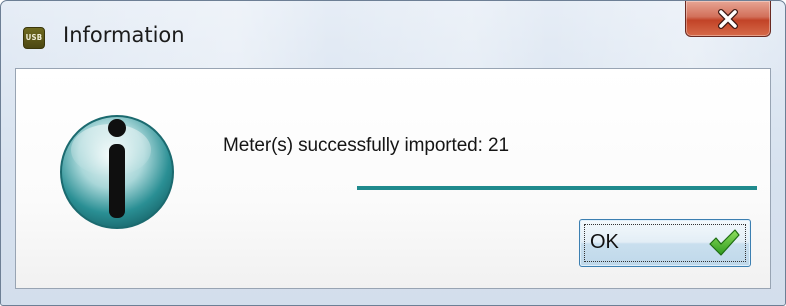 This screenshot has width=786, height=306. Describe the element at coordinates (665, 243) in the screenshot. I see `ok-button: OK` at that location.